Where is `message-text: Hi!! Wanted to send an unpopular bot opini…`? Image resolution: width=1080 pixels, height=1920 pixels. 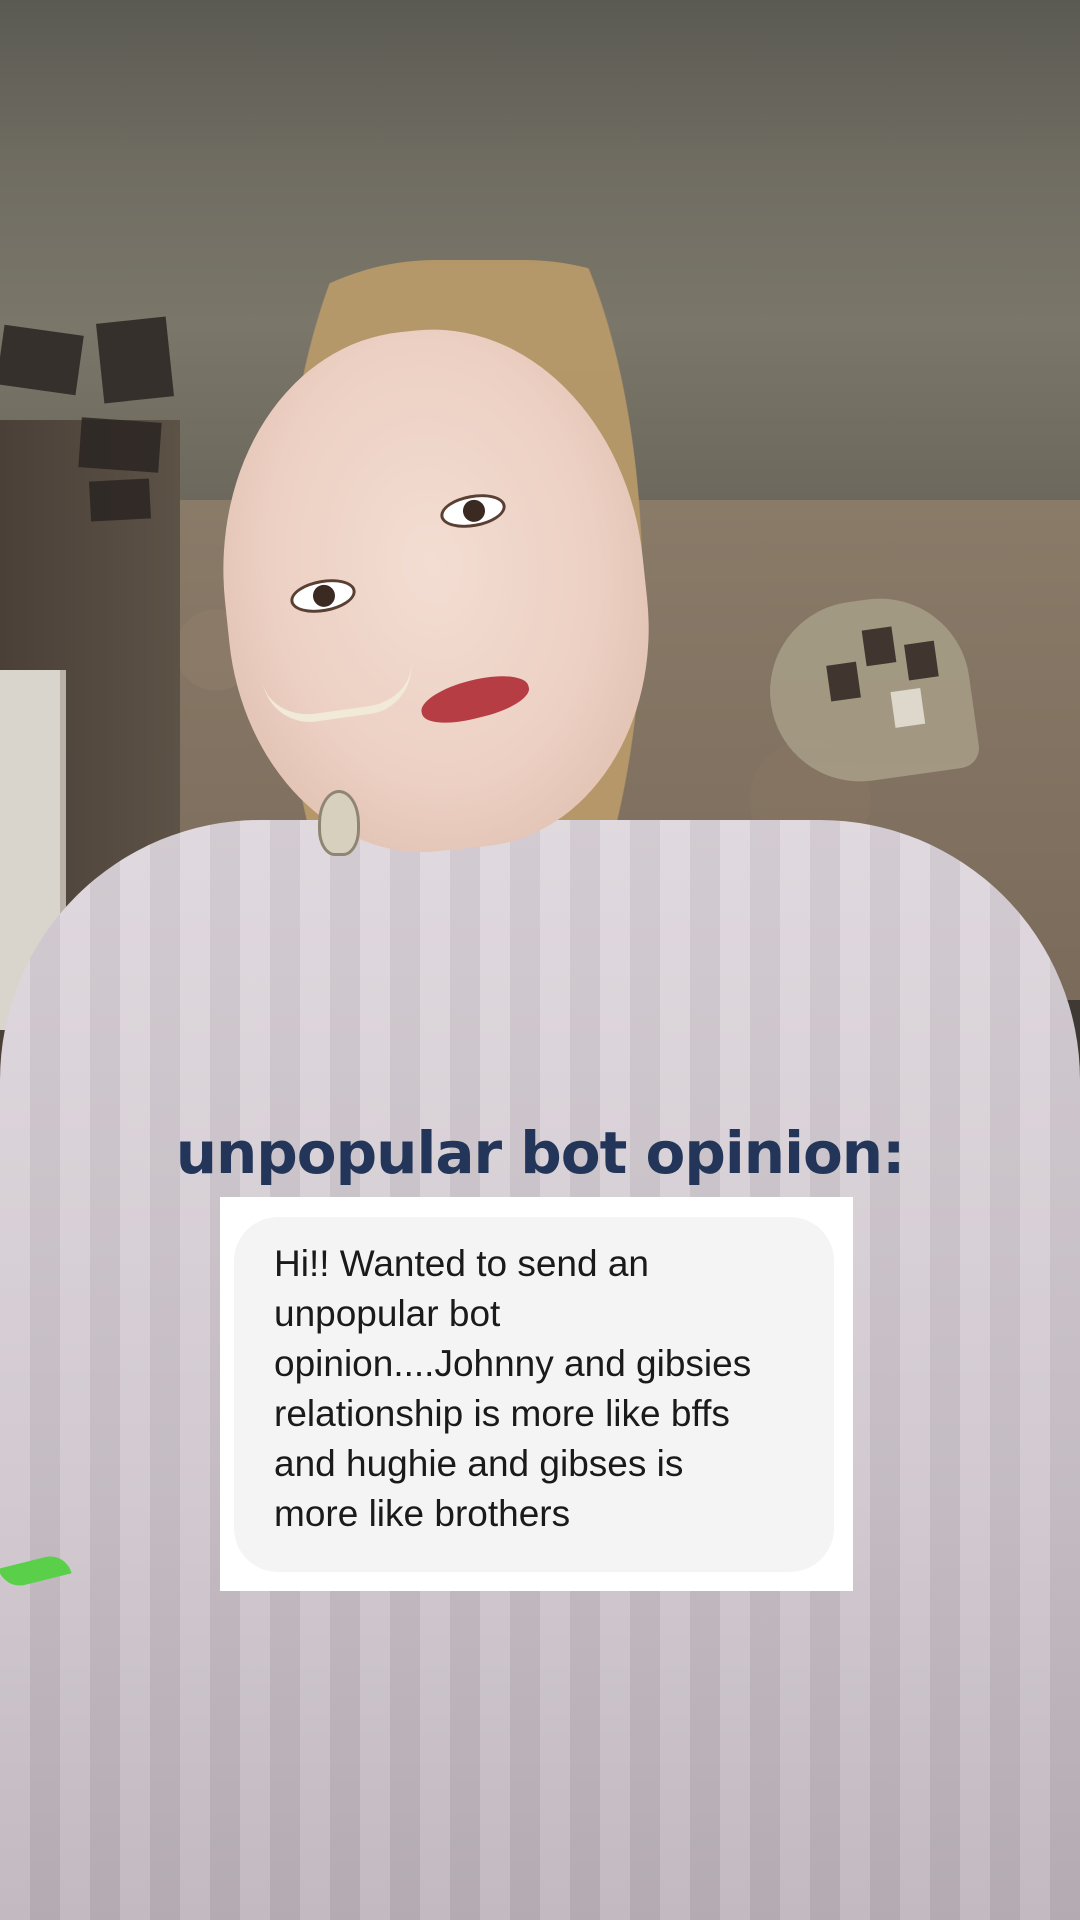 message-text: Hi!! Wanted to send an unpopular bot opini… is located at coordinates (544, 1389).